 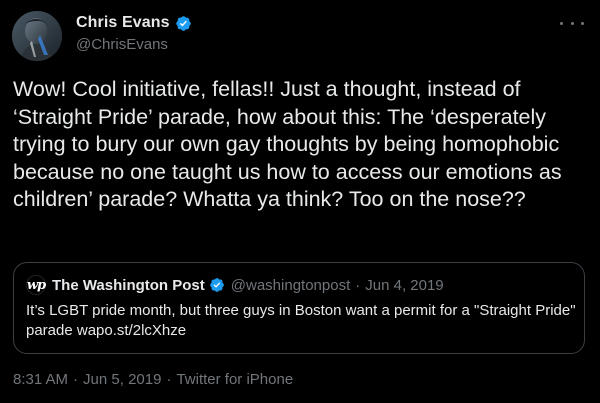 I want to click on tweet-date: Jun 5, 2019, so click(x=122, y=379).